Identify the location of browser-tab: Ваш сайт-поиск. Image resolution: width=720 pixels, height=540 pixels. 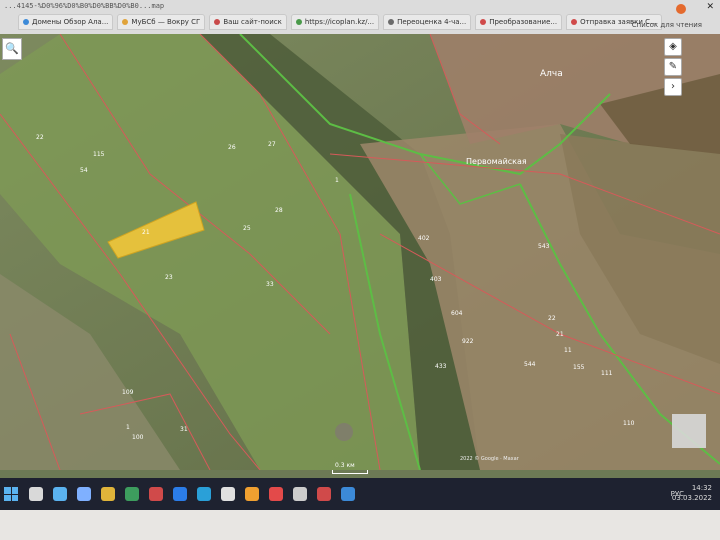
(248, 22).